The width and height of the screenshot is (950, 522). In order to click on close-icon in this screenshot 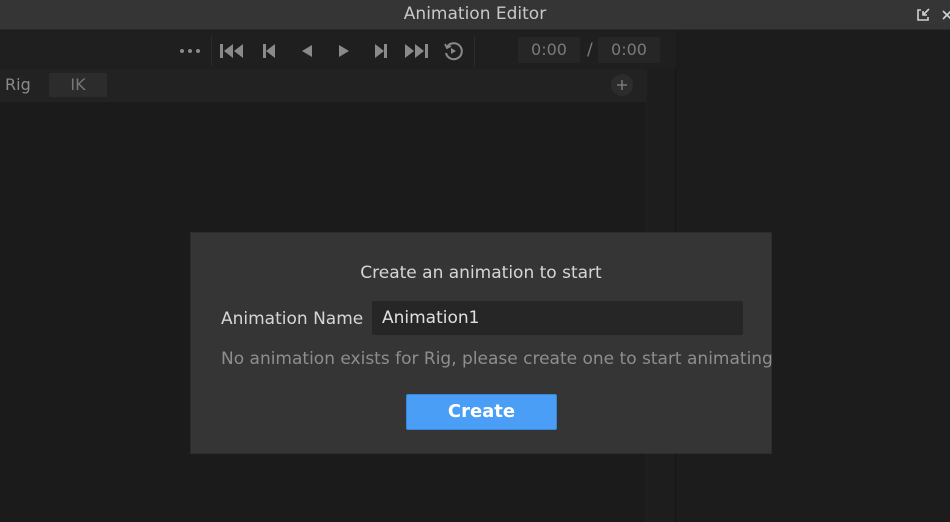, I will do `click(944, 15)`.